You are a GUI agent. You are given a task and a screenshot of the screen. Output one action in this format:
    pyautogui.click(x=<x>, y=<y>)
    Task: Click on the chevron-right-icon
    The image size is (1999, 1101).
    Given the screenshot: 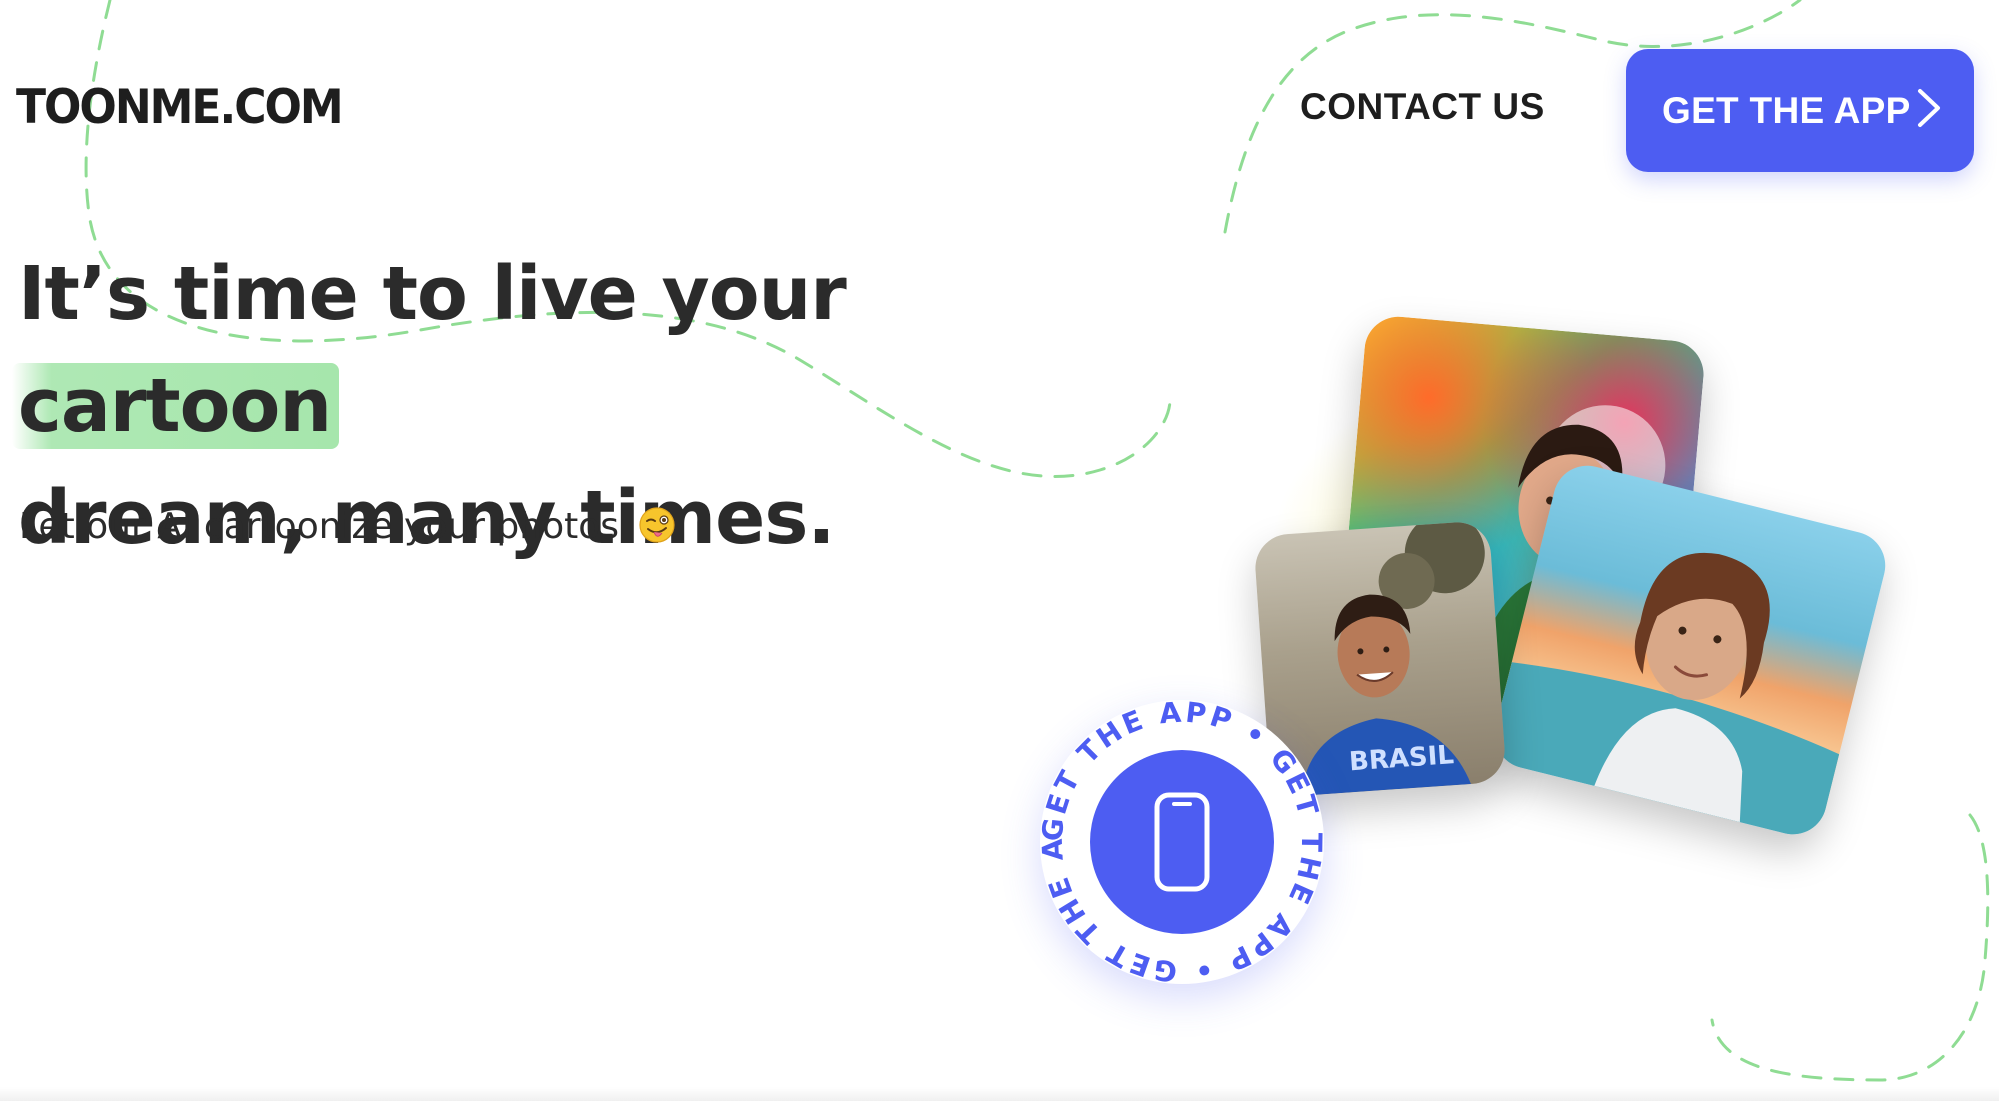 What is the action you would take?
    pyautogui.click(x=1929, y=108)
    